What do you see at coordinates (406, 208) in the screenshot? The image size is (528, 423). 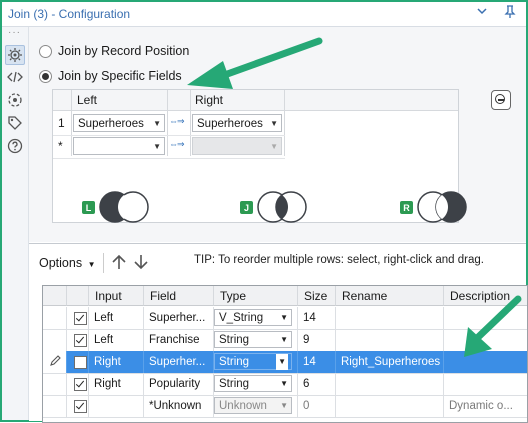 I see `right-output-letter: R` at bounding box center [406, 208].